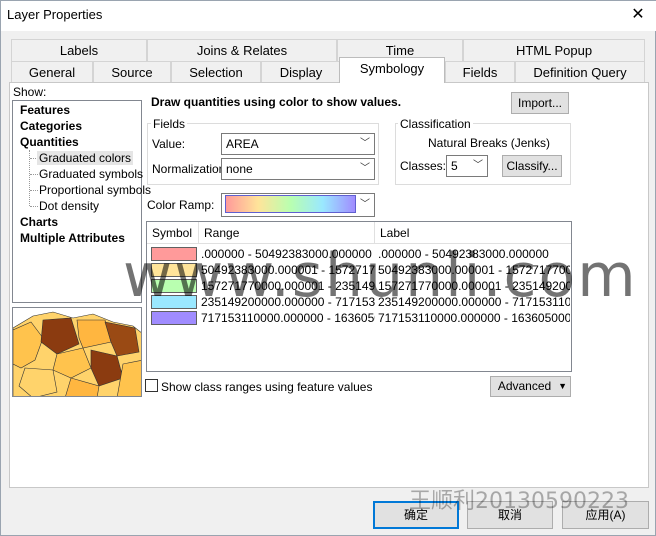 This screenshot has width=656, height=536. Describe the element at coordinates (423, 166) in the screenshot. I see `classes-label: Classes:` at that location.